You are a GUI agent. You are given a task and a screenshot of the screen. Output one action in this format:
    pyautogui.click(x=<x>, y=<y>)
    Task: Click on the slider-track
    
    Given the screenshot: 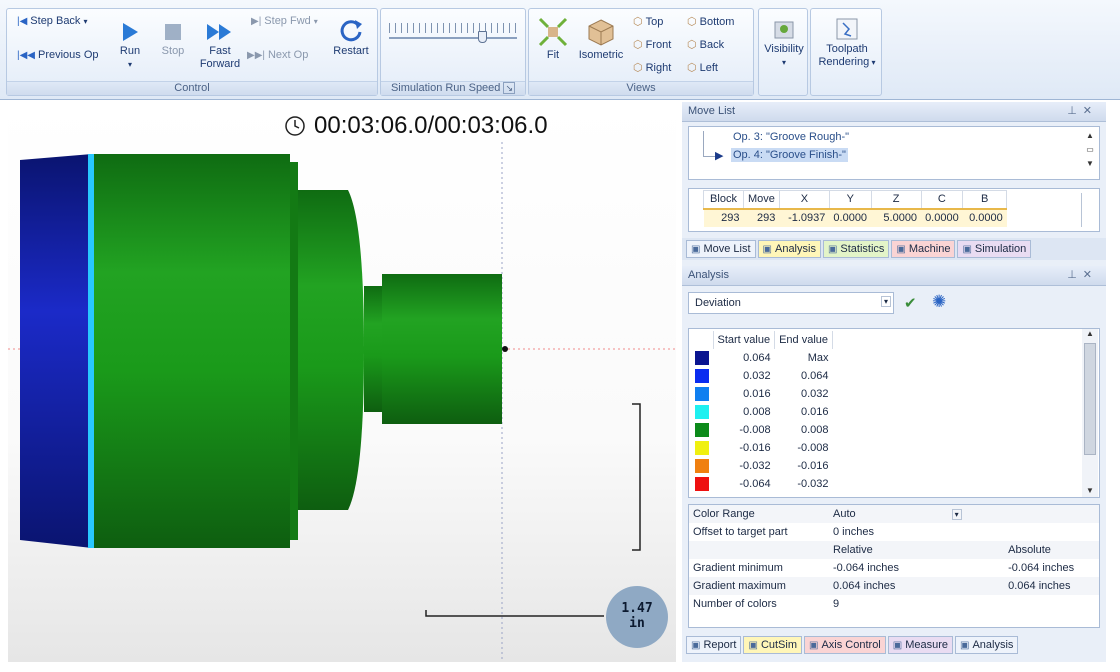 What is the action you would take?
    pyautogui.click(x=453, y=38)
    